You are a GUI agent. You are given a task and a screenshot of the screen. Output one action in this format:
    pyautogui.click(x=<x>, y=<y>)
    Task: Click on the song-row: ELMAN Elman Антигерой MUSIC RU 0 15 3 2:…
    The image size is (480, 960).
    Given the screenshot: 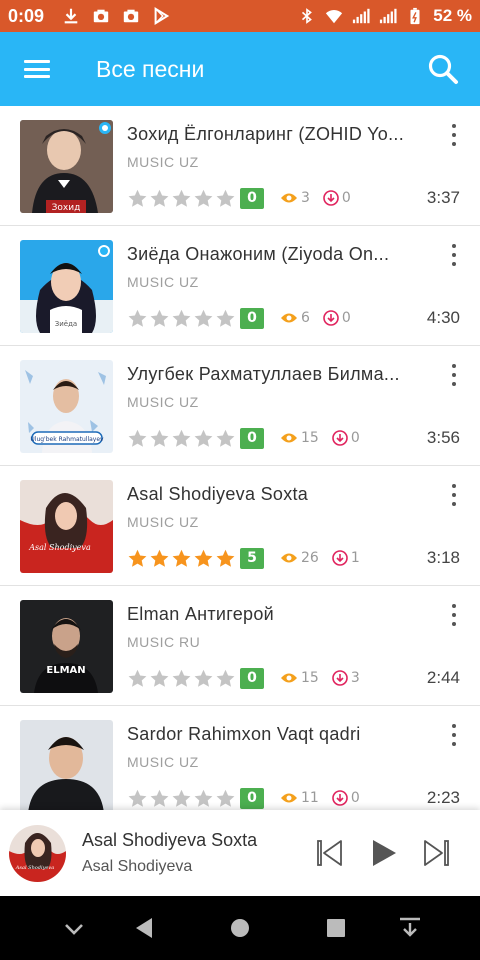 What is the action you would take?
    pyautogui.click(x=240, y=646)
    